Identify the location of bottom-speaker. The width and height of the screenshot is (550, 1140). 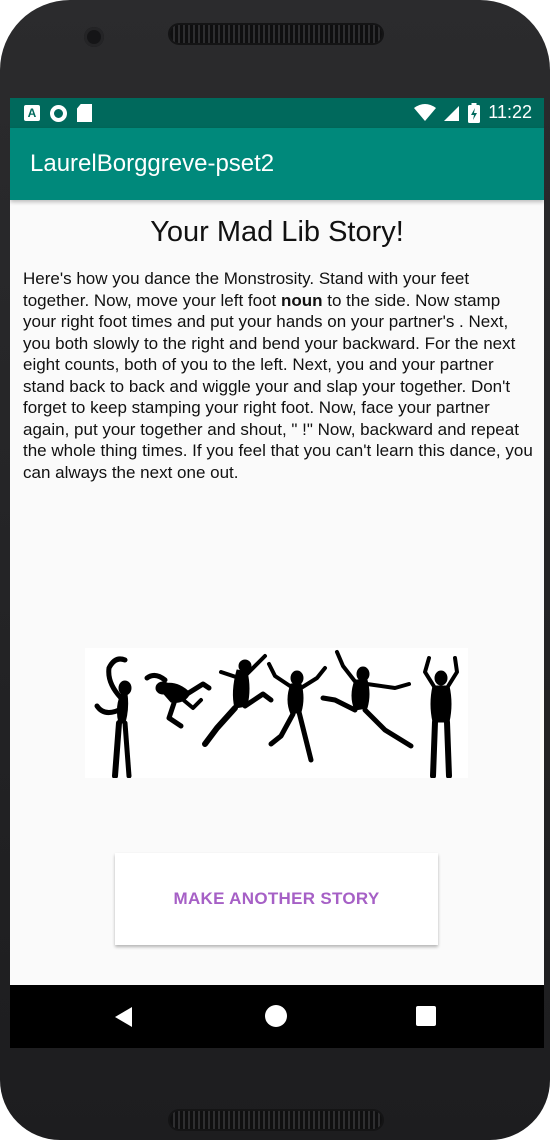
(276, 1120).